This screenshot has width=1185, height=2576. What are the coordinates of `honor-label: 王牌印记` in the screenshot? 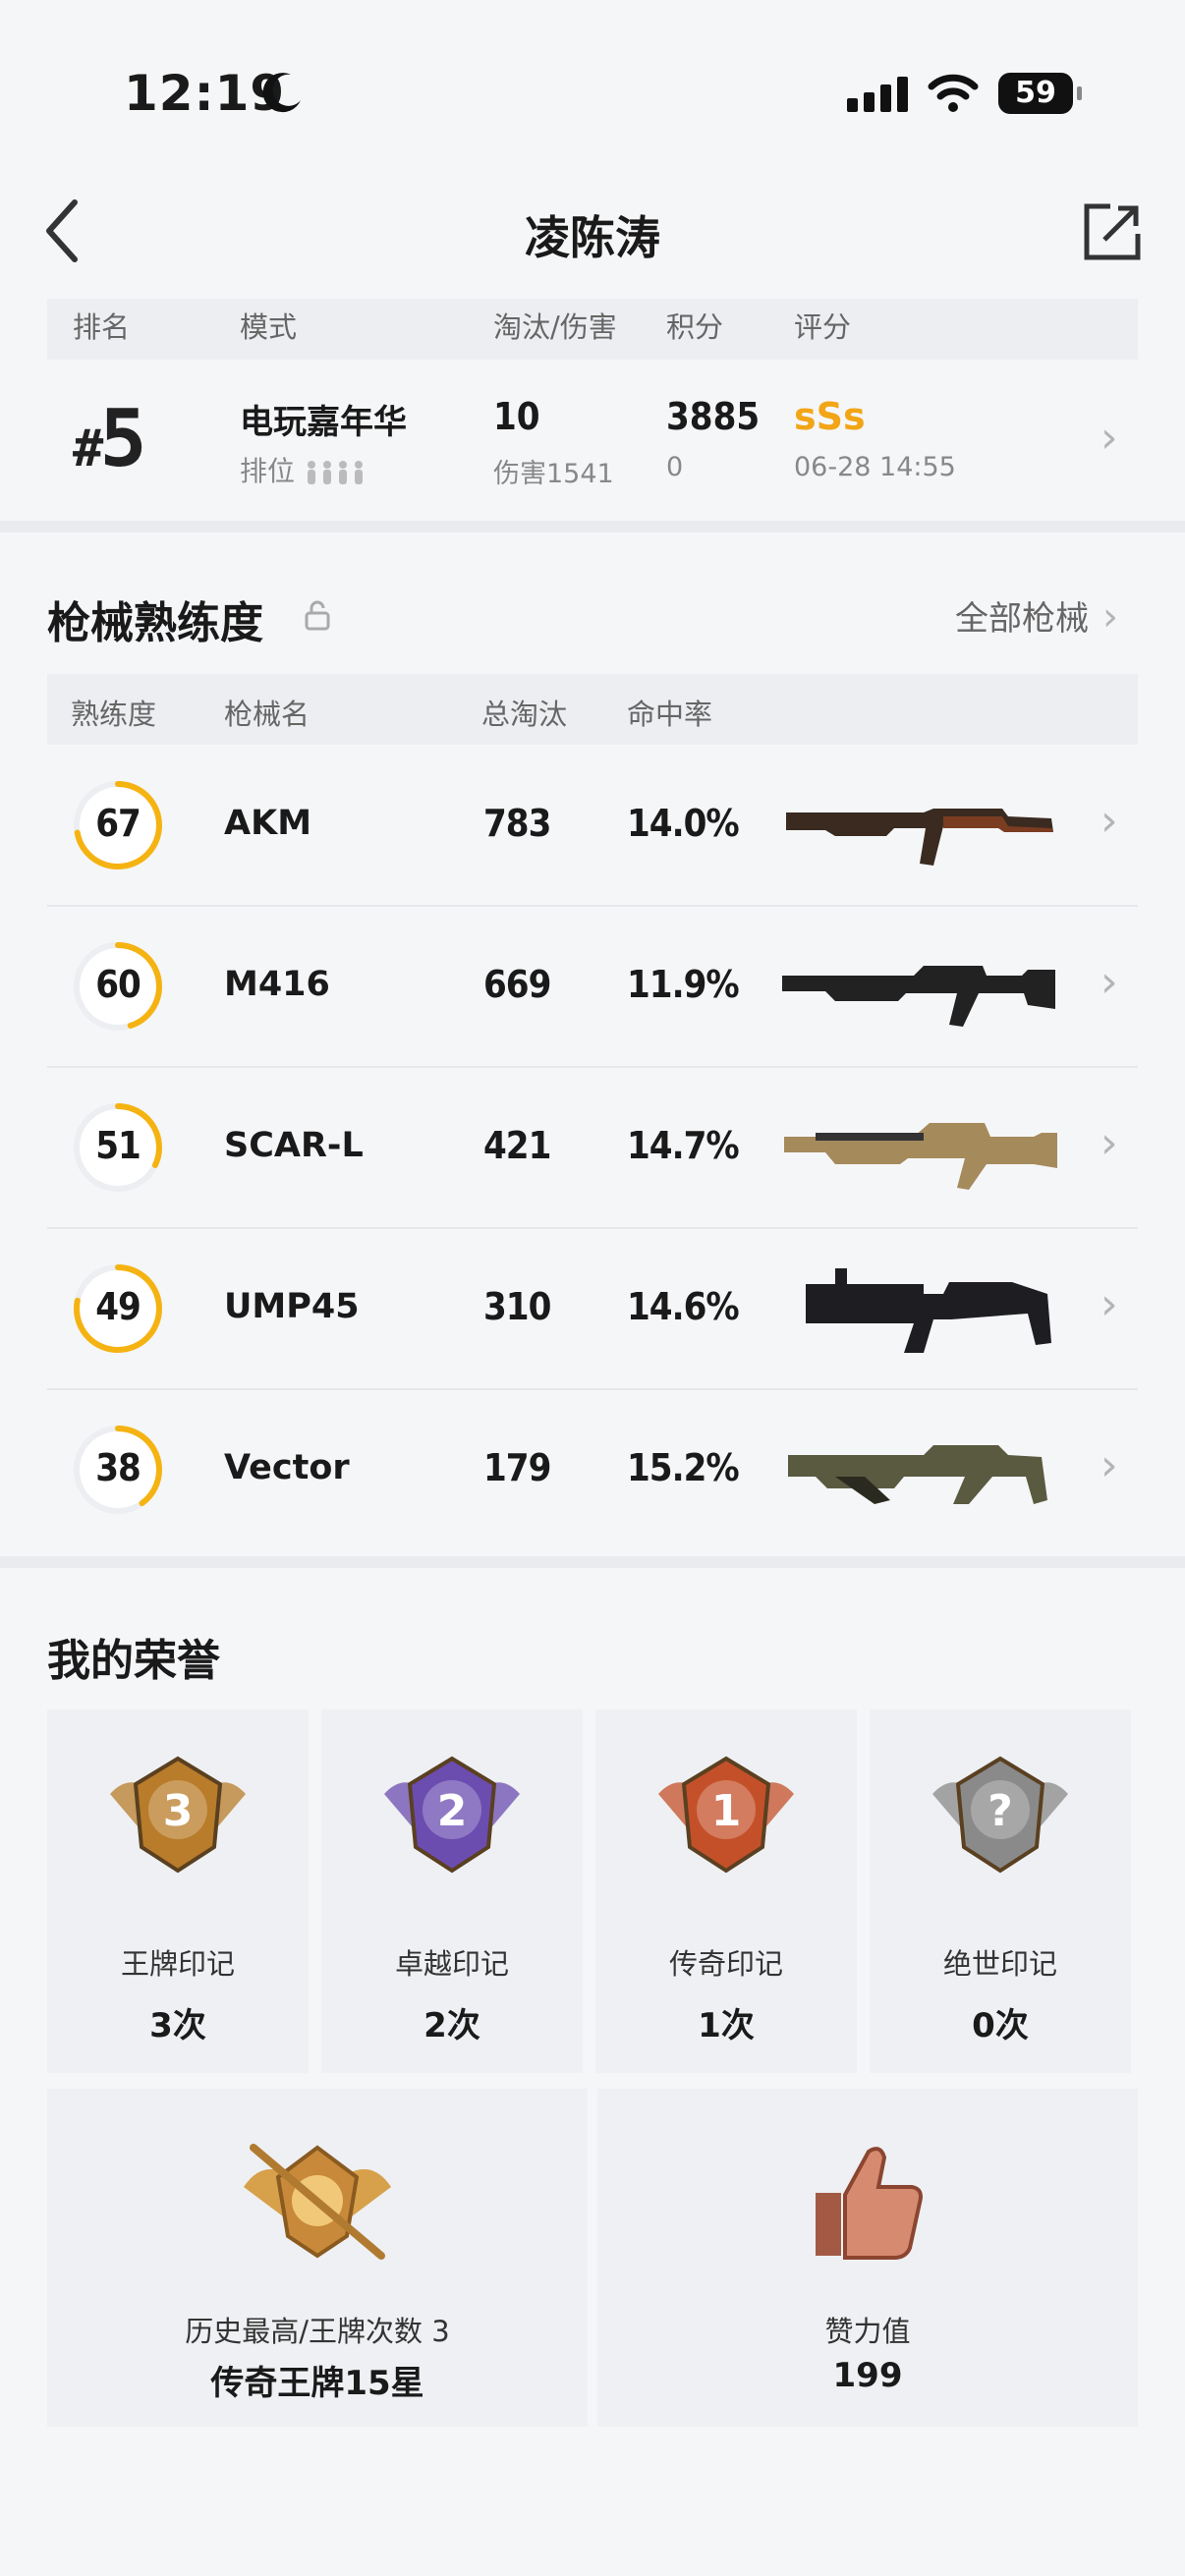 It's located at (178, 1964).